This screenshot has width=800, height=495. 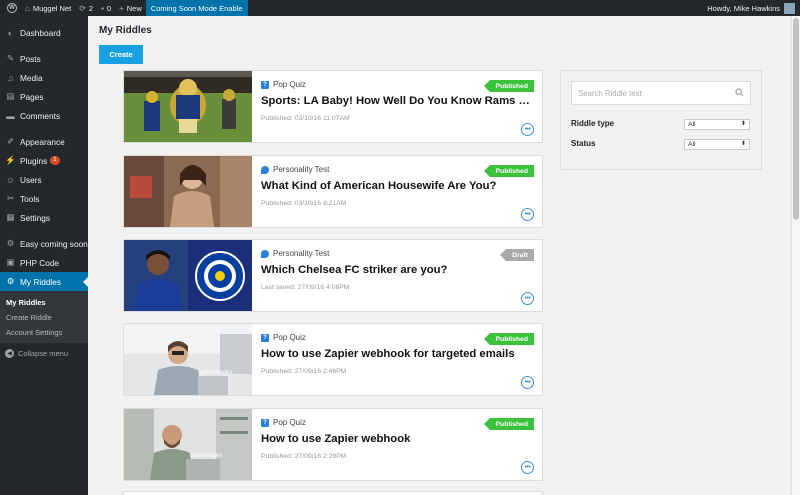 What do you see at coordinates (134, 8) in the screenshot?
I see `new-label: New` at bounding box center [134, 8].